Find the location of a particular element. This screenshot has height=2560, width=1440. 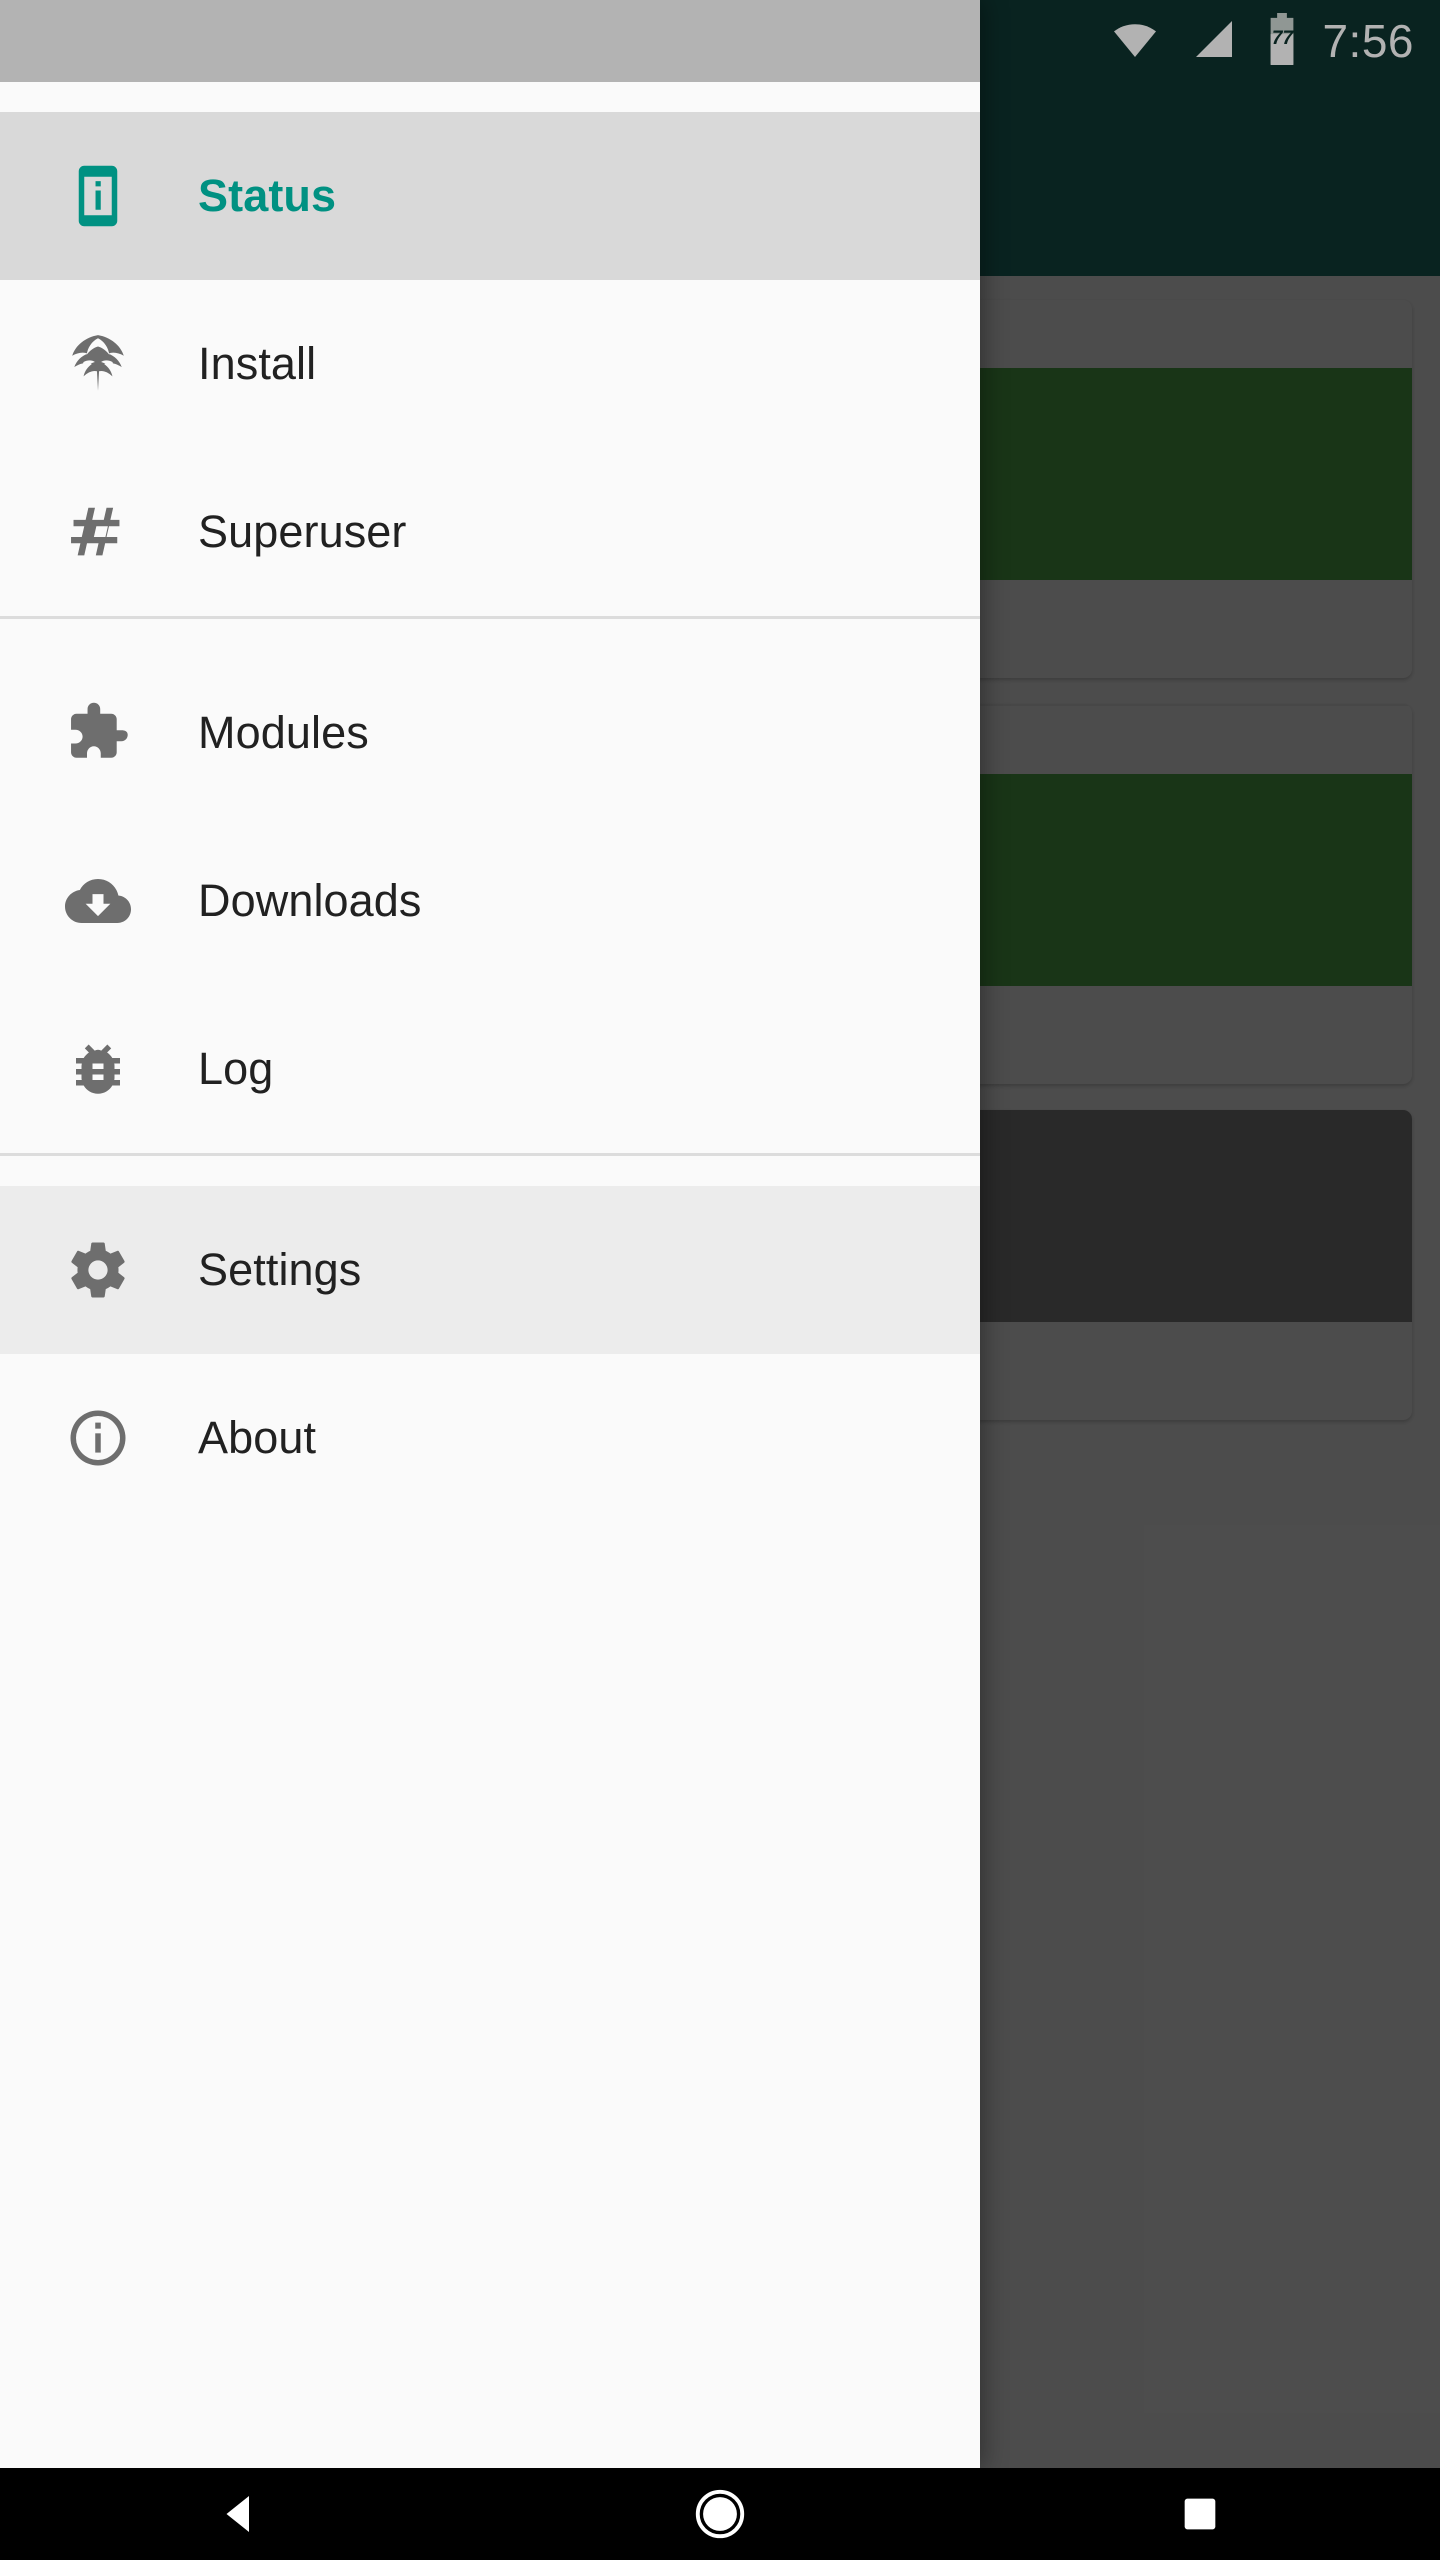

drawer-status-bar-spacer is located at coordinates (490, 41).